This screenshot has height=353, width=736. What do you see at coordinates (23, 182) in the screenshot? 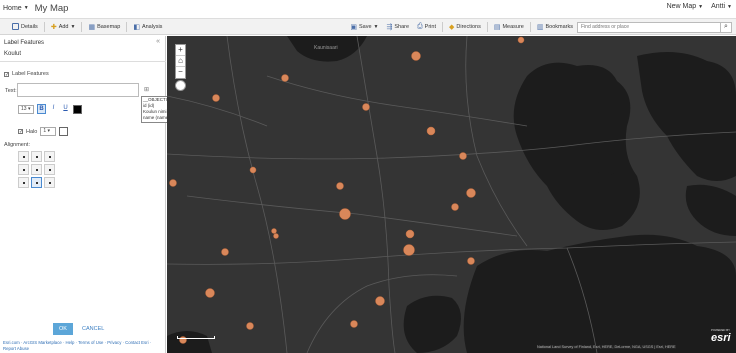
I see `align-bottom-left` at bounding box center [23, 182].